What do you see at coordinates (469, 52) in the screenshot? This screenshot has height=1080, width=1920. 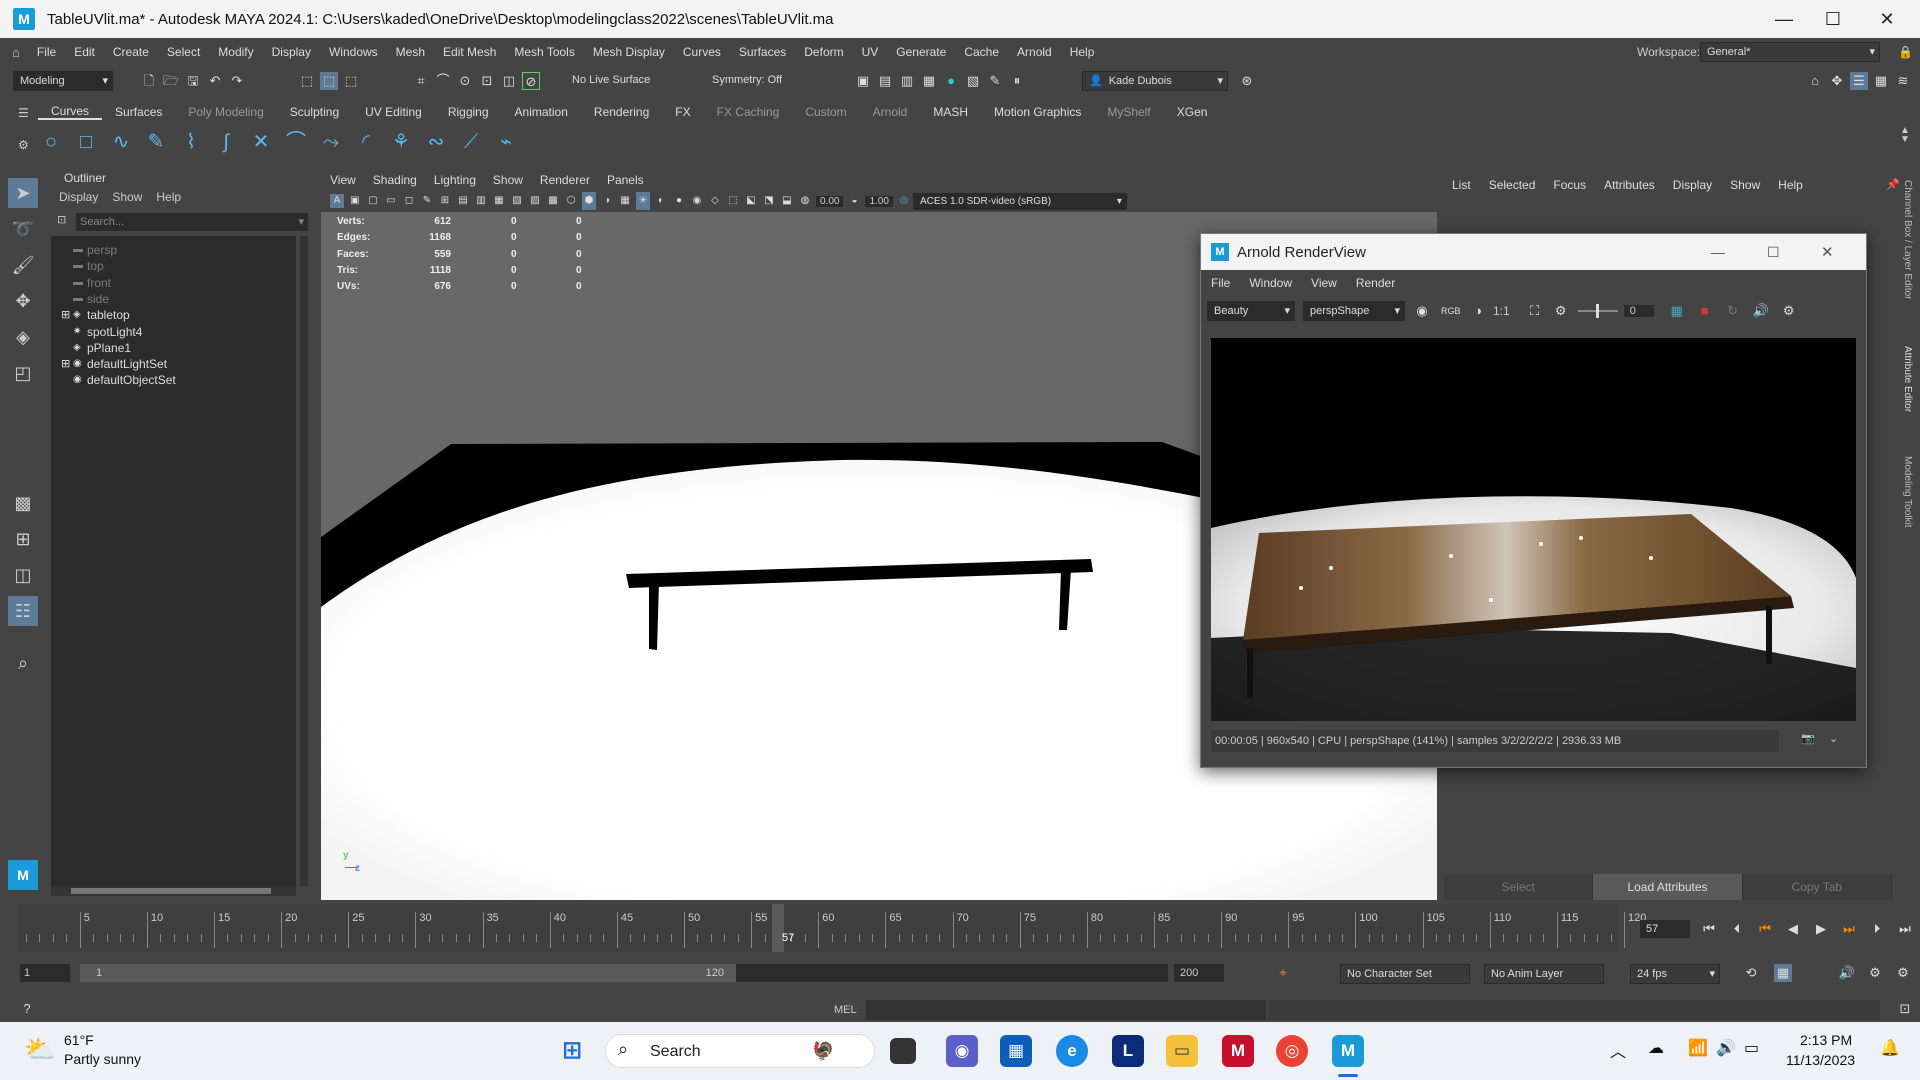 I see `menu-edit-mesh: Edit Mesh` at bounding box center [469, 52].